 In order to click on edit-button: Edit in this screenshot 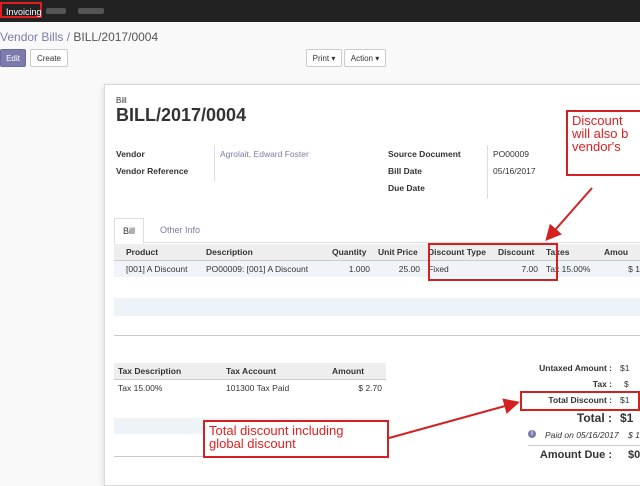, I will do `click(13, 58)`.